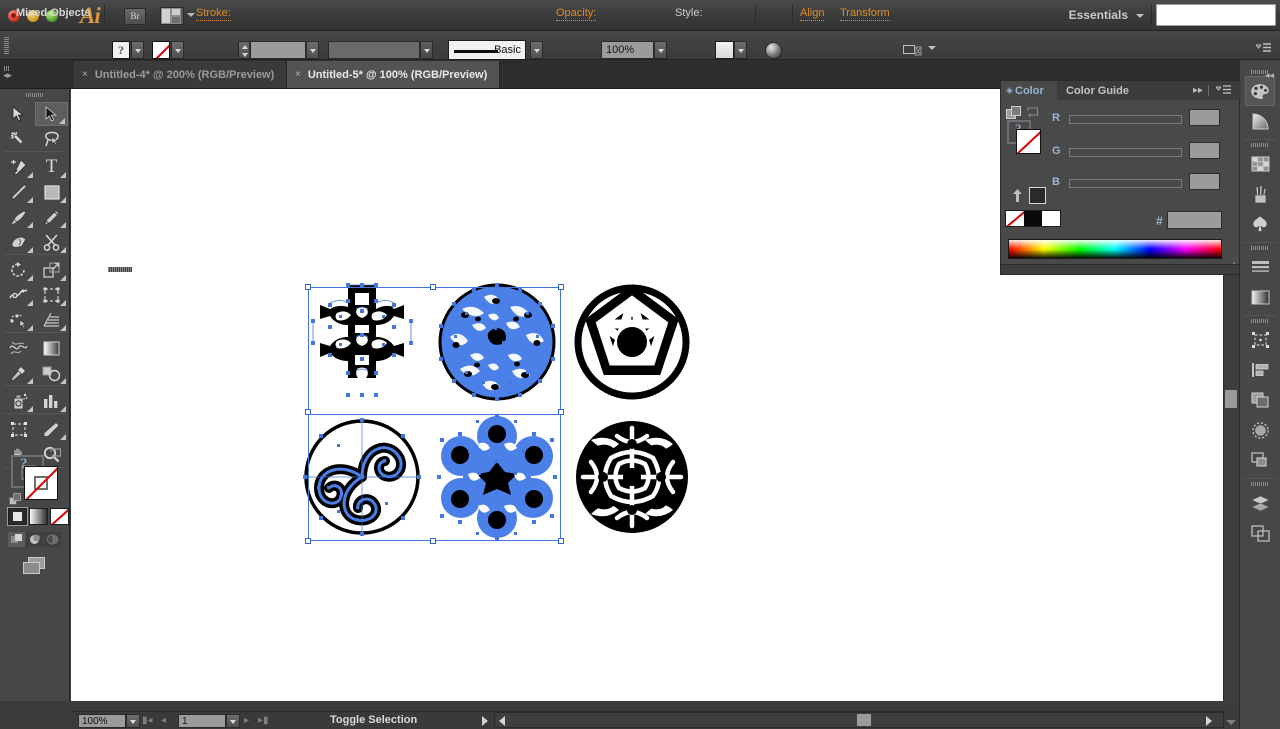 The height and width of the screenshot is (729, 1280). Describe the element at coordinates (246, 720) in the screenshot. I see `next-artboard-icon: ▸` at that location.